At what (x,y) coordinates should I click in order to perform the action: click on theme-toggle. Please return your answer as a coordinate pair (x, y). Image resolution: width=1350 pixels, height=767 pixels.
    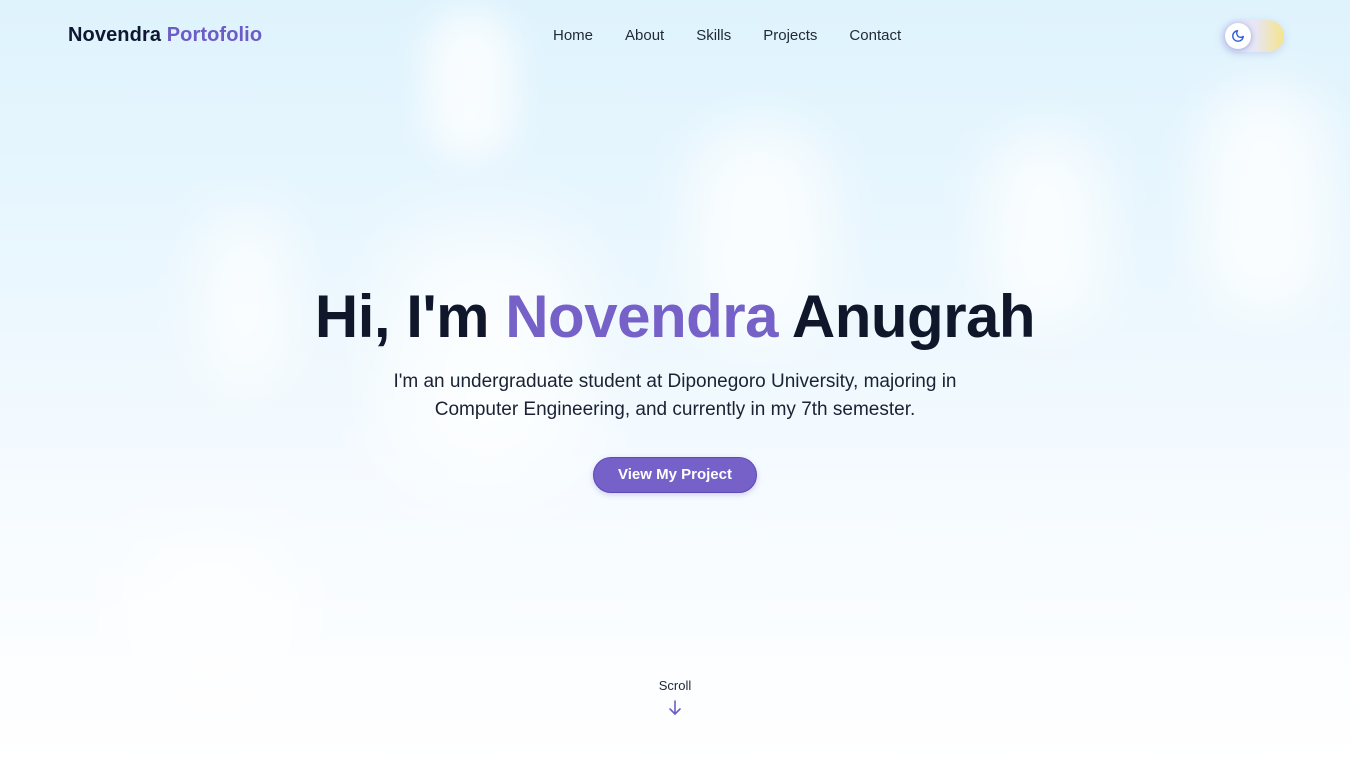
    Looking at the image, I should click on (1253, 36).